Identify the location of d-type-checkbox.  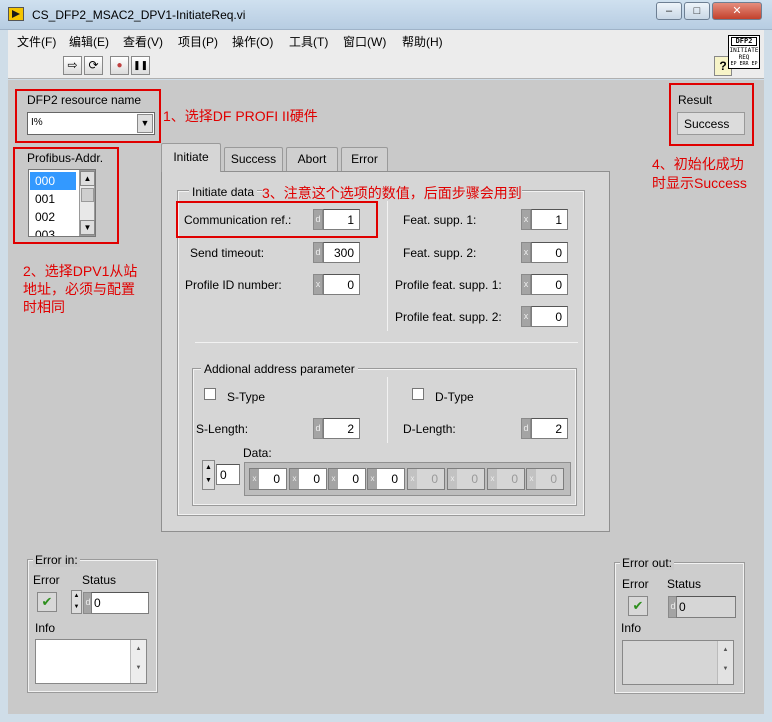
(418, 394).